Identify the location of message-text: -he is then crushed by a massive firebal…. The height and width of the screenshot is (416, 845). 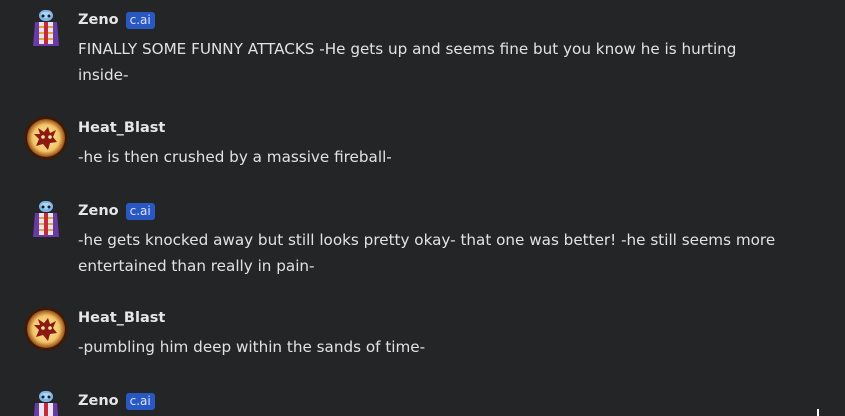
(438, 157).